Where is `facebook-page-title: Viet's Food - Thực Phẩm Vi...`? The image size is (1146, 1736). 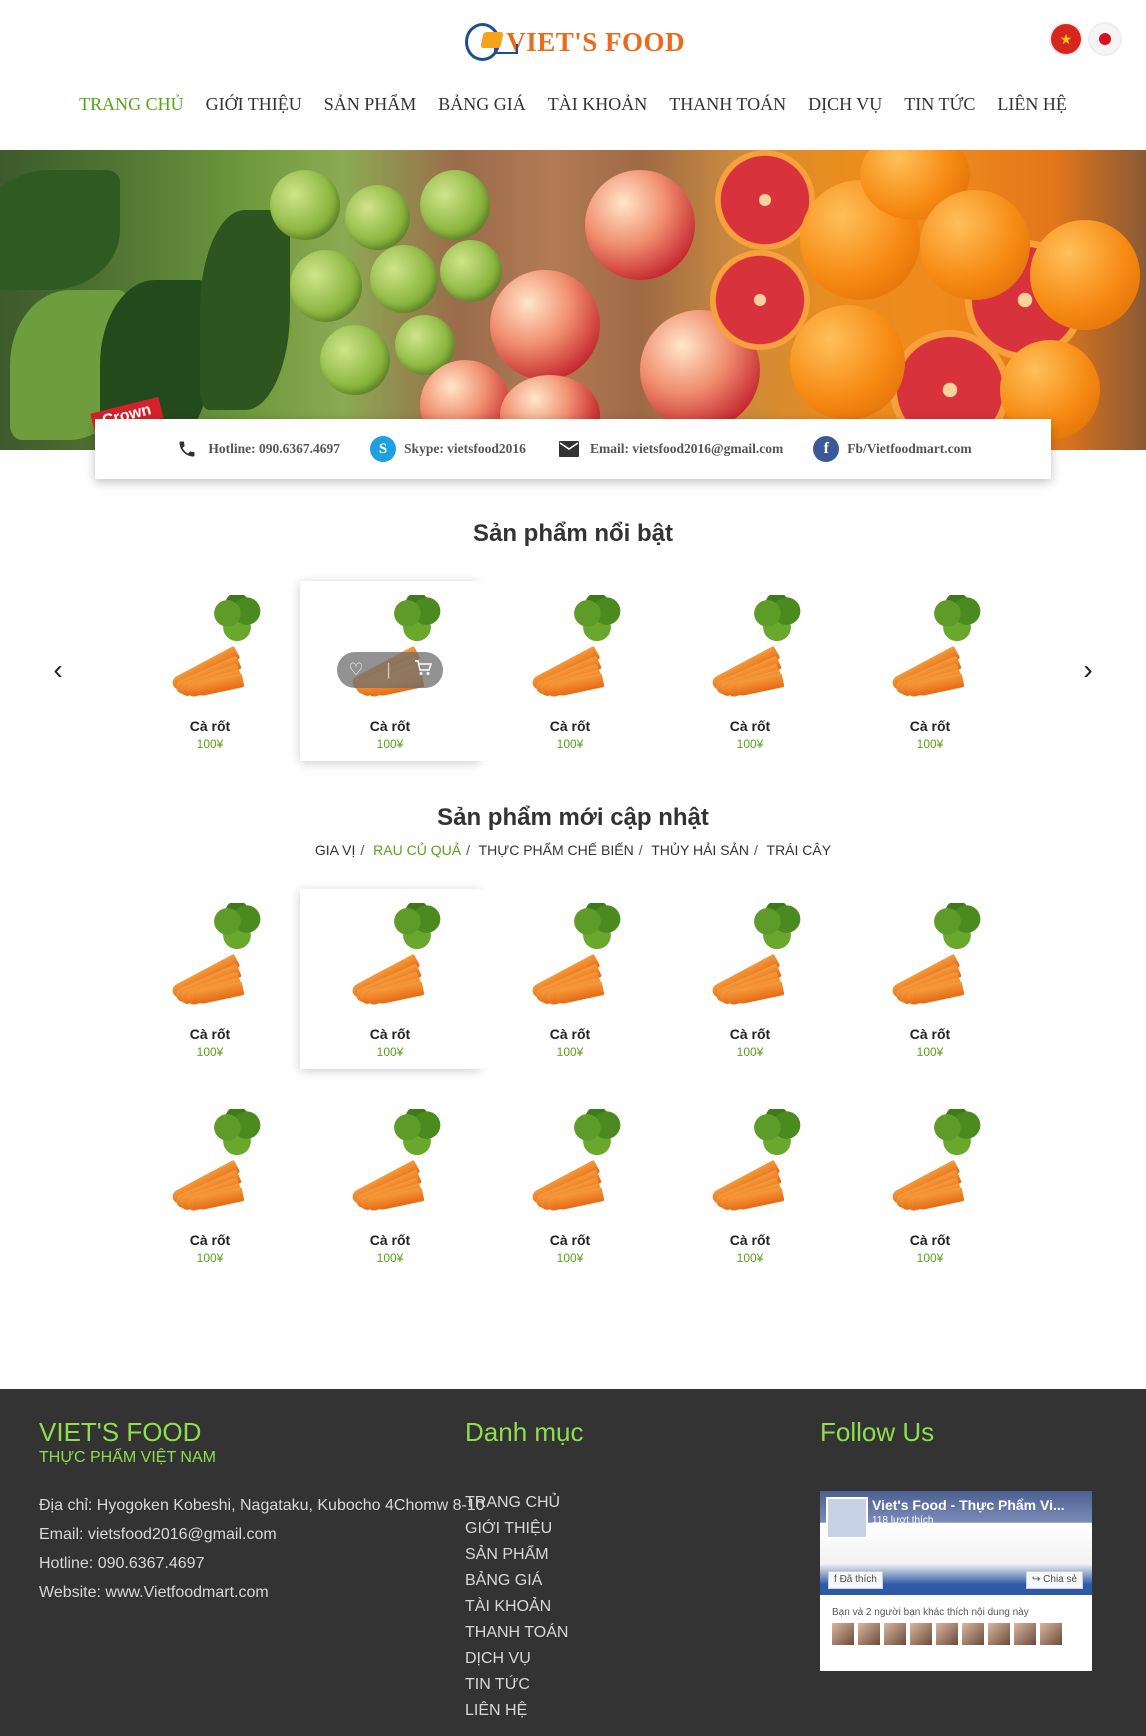
facebook-page-title: Viet's Food - Thực Phẩm Vi... is located at coordinates (968, 1505).